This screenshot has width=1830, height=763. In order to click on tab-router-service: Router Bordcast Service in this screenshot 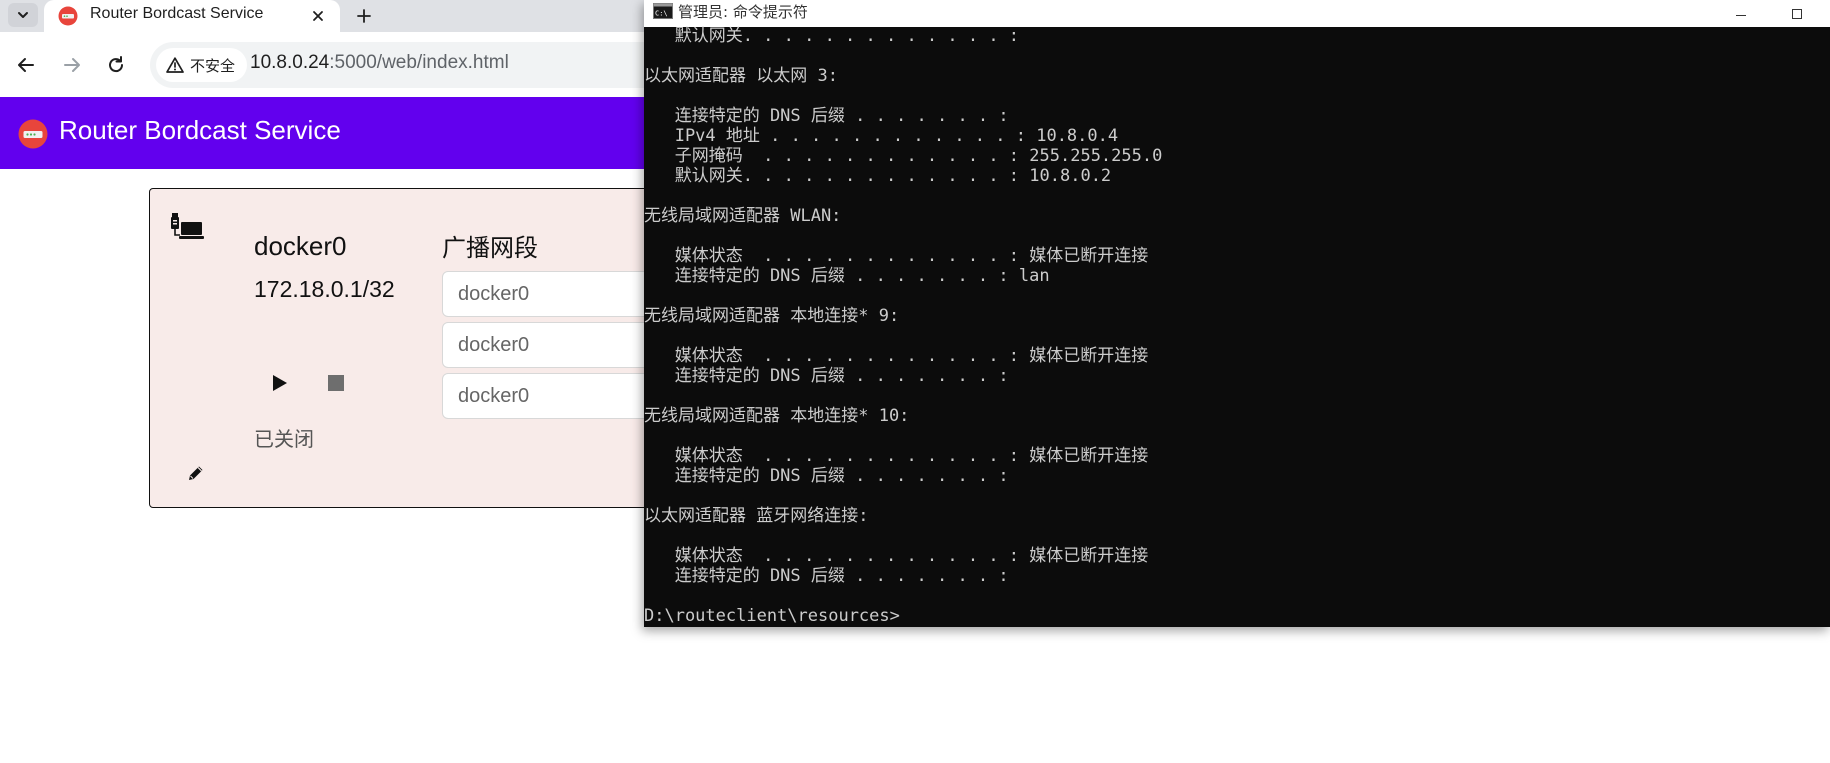, I will do `click(192, 16)`.